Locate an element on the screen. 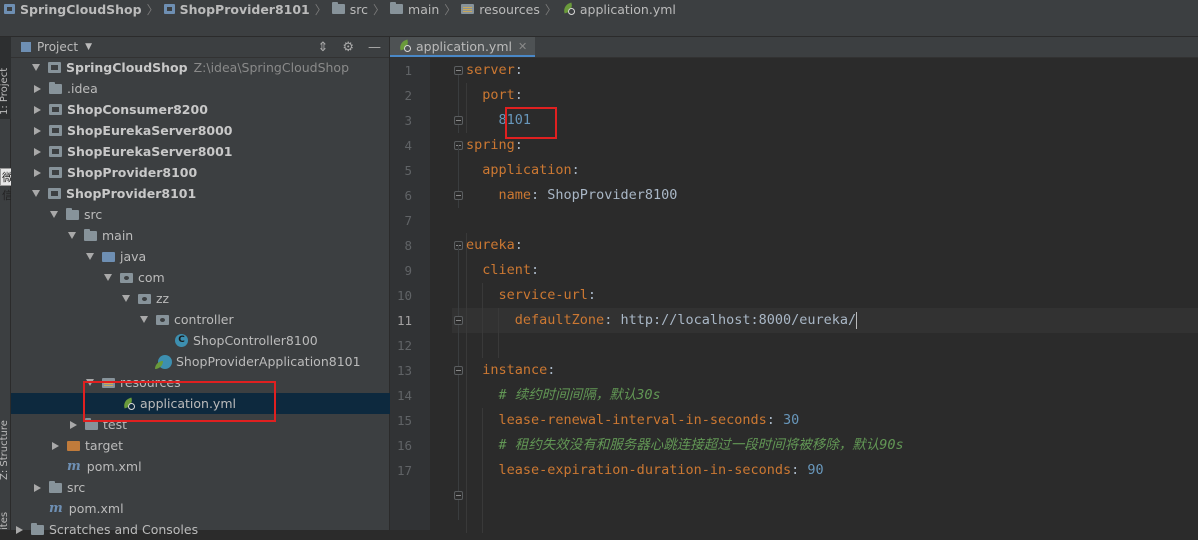 The height and width of the screenshot is (540, 1198). spring-yml-icon is located at coordinates (568, 8).